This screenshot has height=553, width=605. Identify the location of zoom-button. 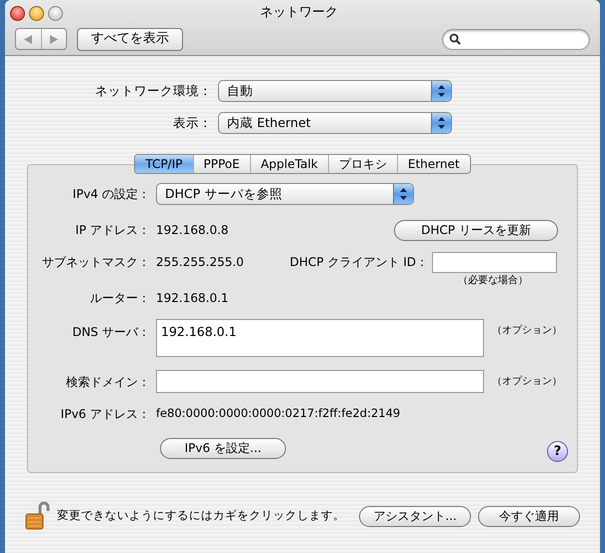
(55, 13).